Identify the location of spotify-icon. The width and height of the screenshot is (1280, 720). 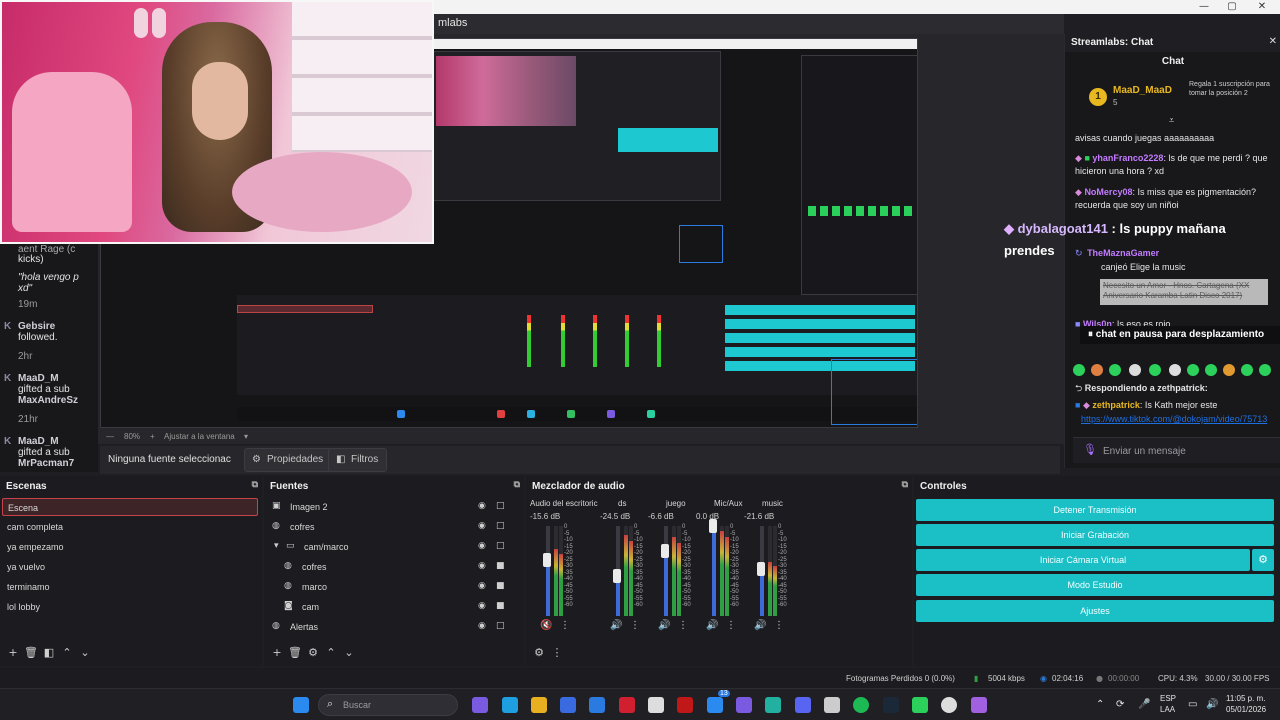
(861, 705).